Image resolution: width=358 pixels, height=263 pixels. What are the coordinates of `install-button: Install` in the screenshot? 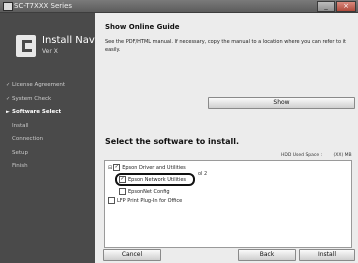 It's located at (327, 255).